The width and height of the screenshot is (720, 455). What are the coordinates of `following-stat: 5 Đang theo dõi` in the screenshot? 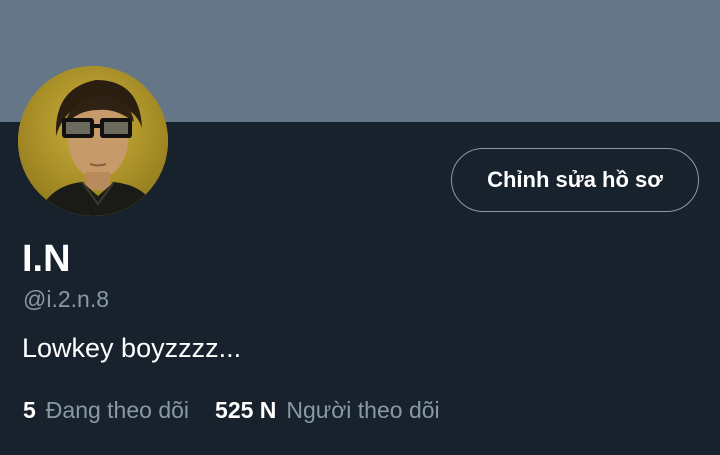 It's located at (106, 410).